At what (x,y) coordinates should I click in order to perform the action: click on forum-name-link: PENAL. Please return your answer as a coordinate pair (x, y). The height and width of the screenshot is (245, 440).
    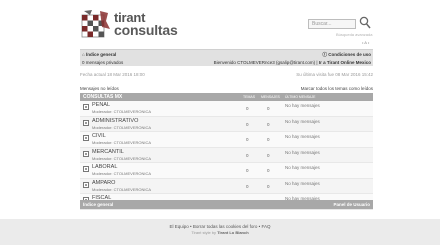
    Looking at the image, I should click on (101, 105).